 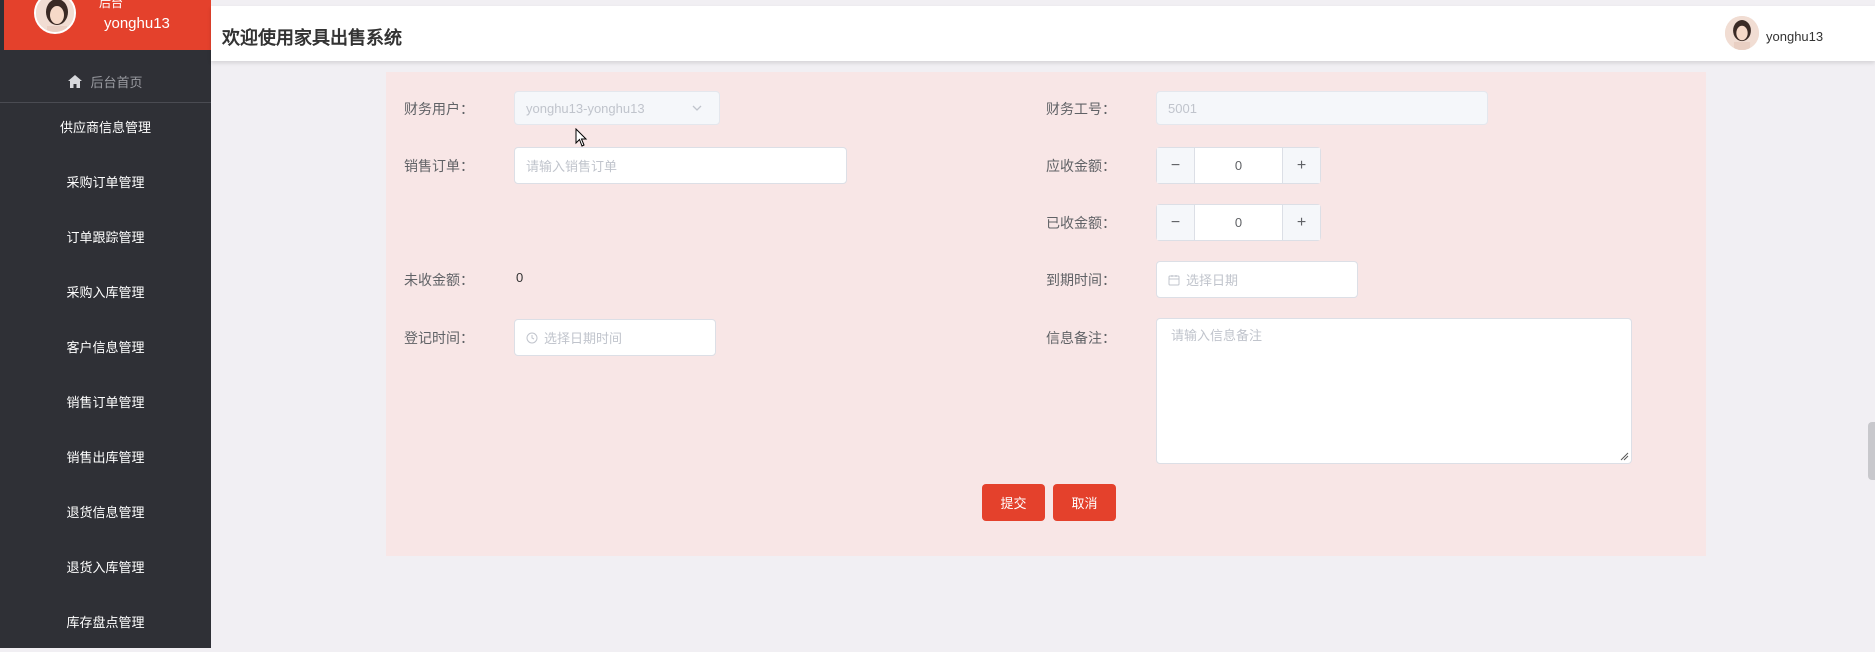 What do you see at coordinates (1394, 391) in the screenshot?
I see `remark-textarea: 请输入信息备注` at bounding box center [1394, 391].